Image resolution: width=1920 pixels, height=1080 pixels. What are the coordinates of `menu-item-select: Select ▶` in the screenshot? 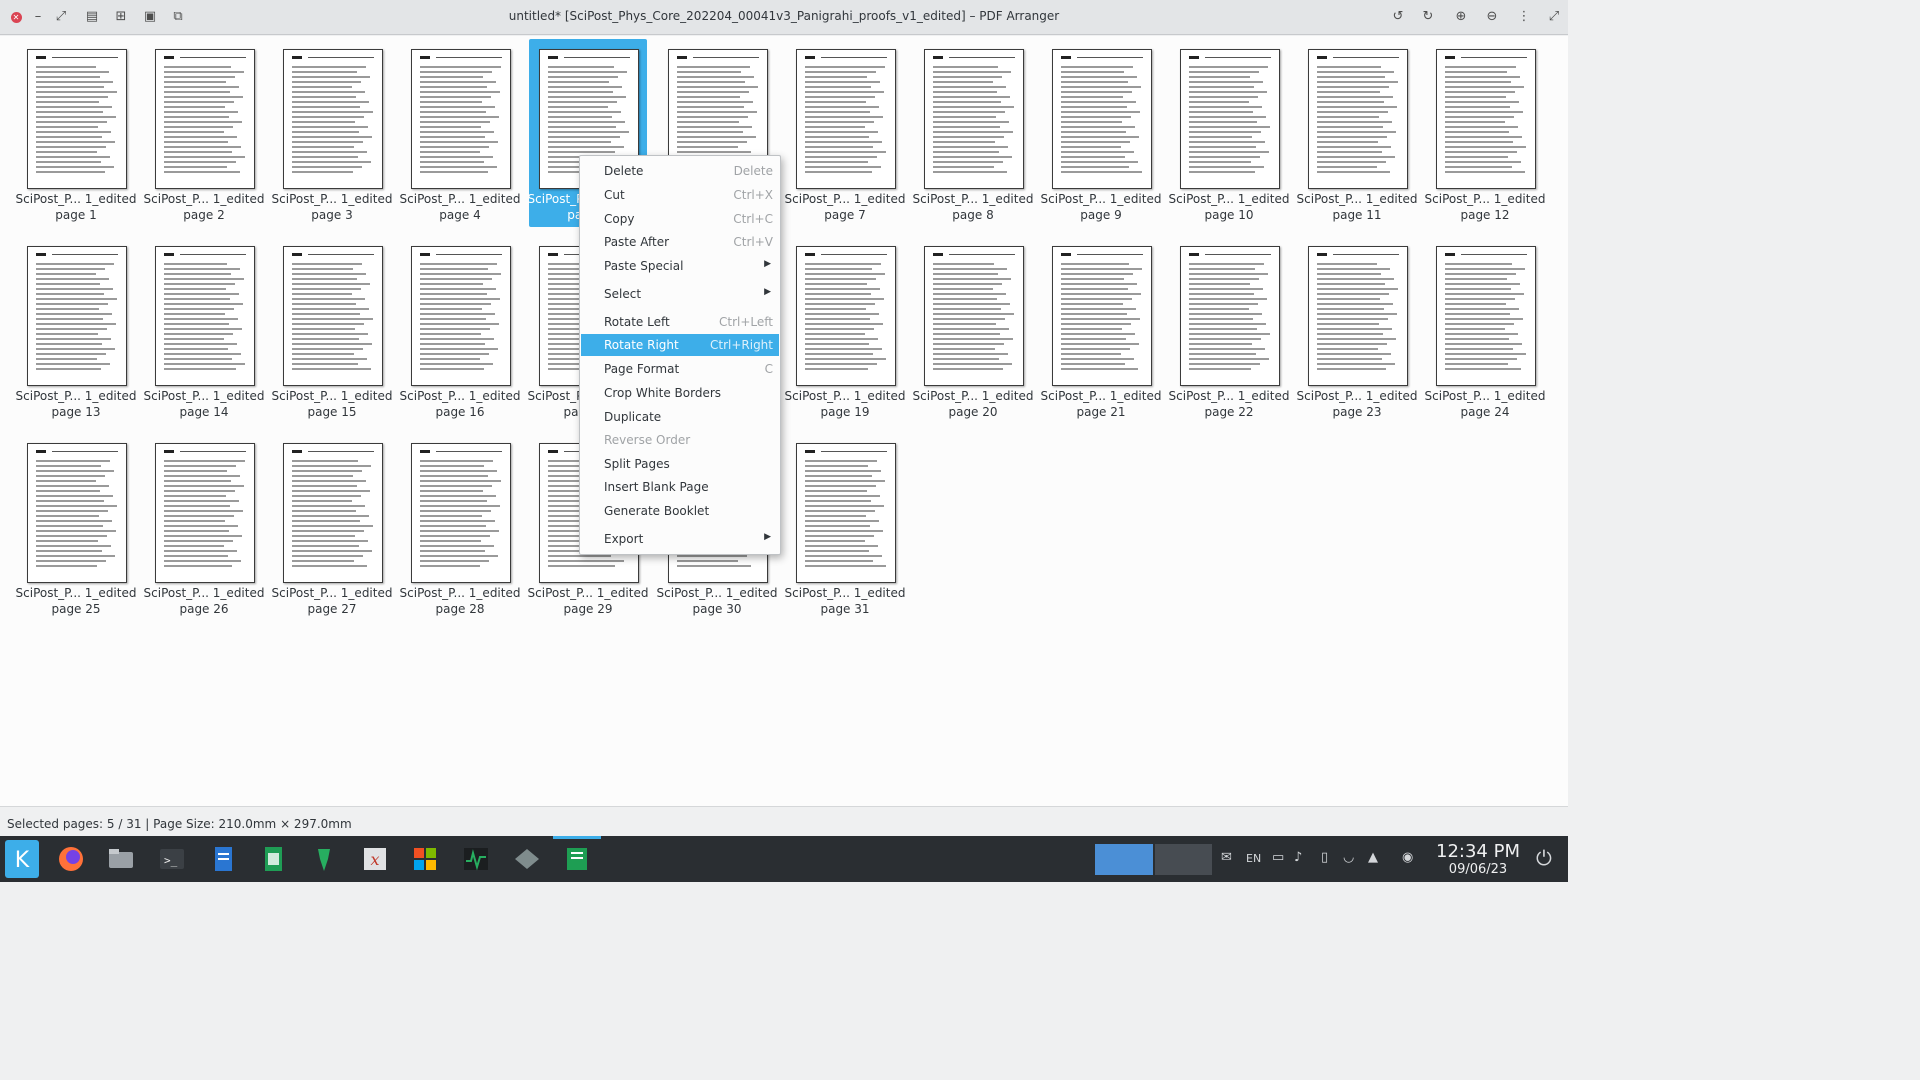 It's located at (680, 294).